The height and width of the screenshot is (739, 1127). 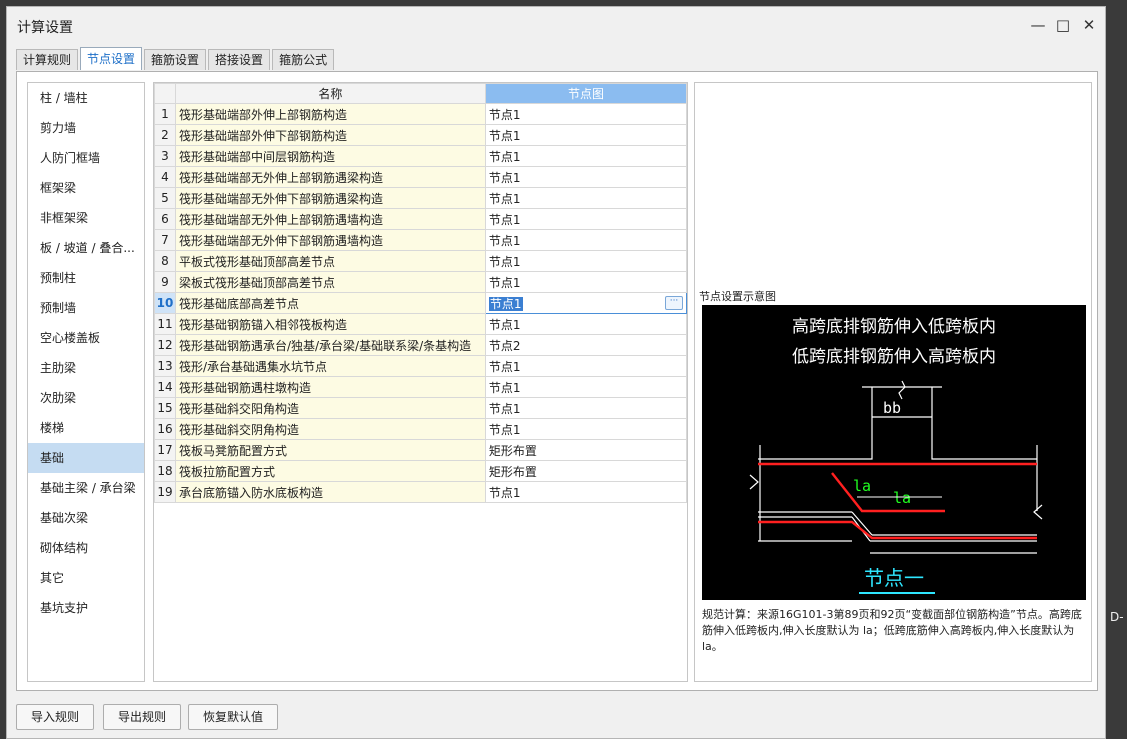 What do you see at coordinates (674, 303) in the screenshot?
I see `ellipsis-icon: ···` at bounding box center [674, 303].